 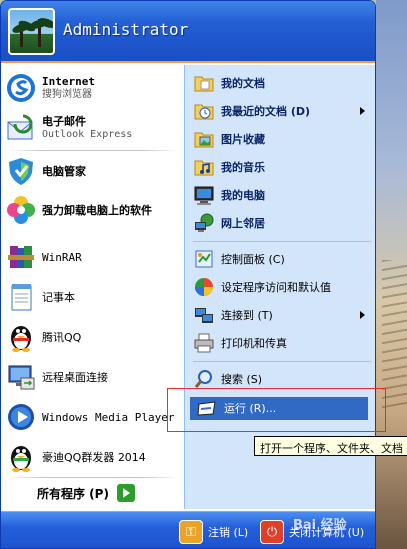 I want to click on recent-documents-item: 我最近的文档 (D), so click(x=282, y=111).